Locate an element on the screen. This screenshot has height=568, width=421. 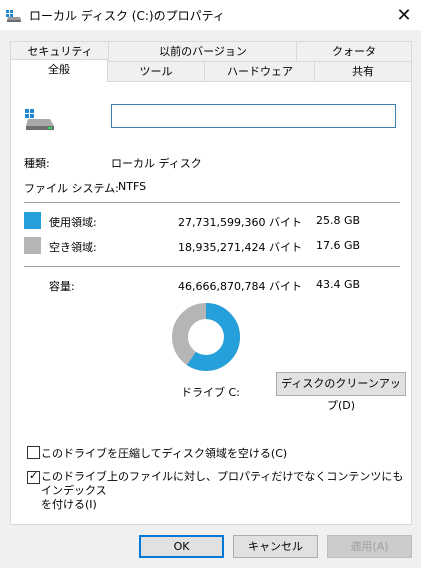
filesystem-label: ファイル システム: is located at coordinates (71, 188).